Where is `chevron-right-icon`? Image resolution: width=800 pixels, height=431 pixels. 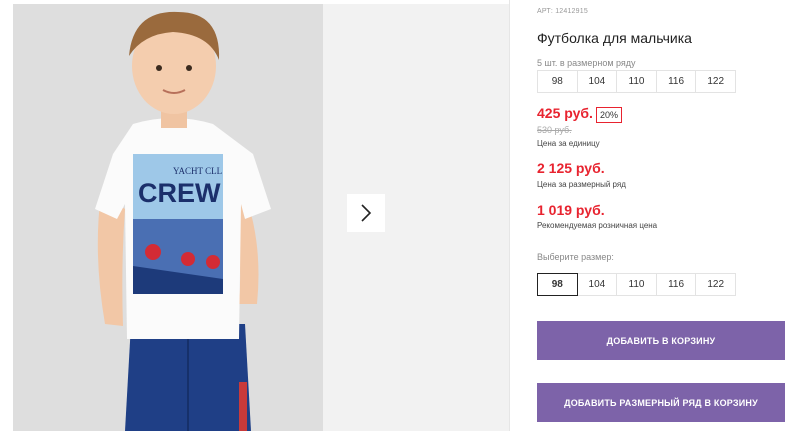
chevron-right-icon is located at coordinates (366, 213).